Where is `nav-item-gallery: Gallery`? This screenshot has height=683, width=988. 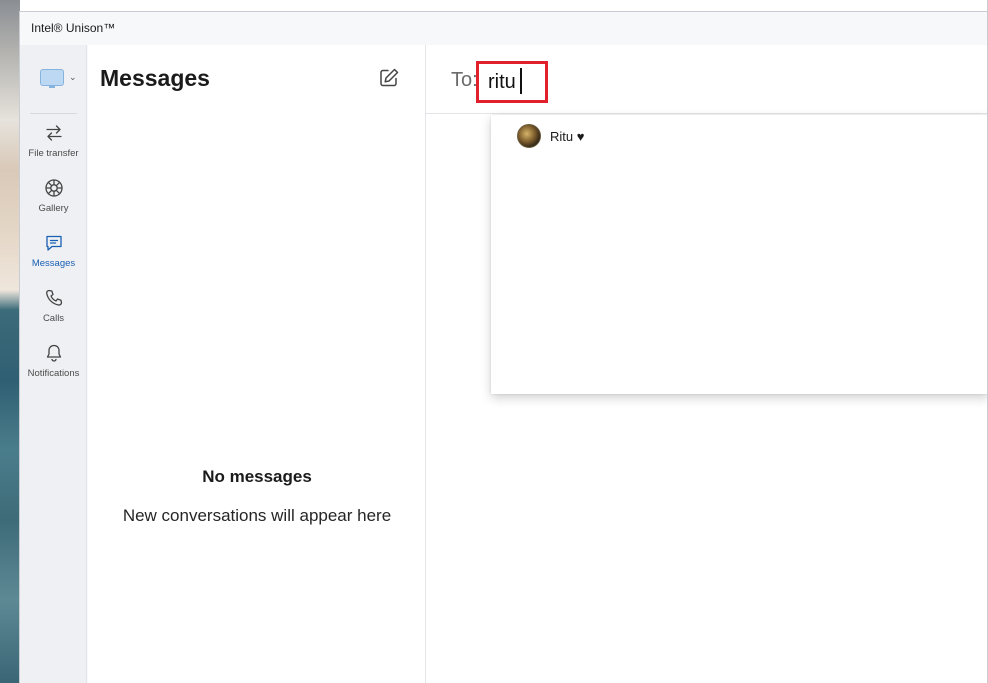 nav-item-gallery: Gallery is located at coordinates (53, 203).